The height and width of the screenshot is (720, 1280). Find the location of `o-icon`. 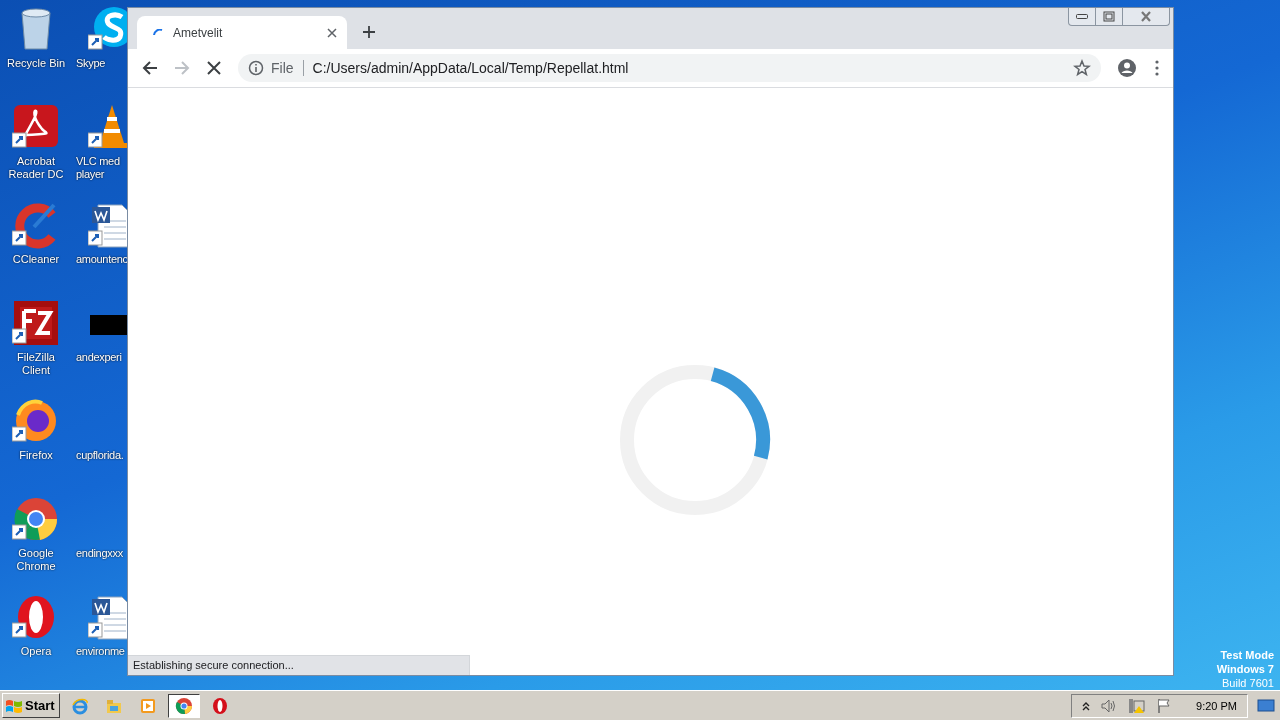

o-icon is located at coordinates (219, 705).